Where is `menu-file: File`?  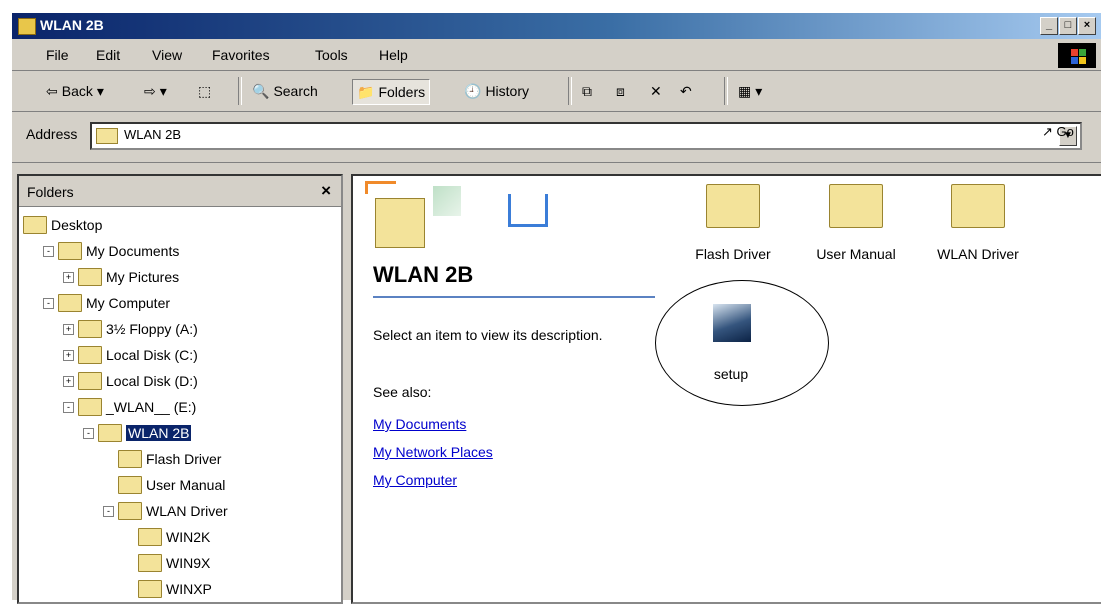 menu-file: File is located at coordinates (57, 55).